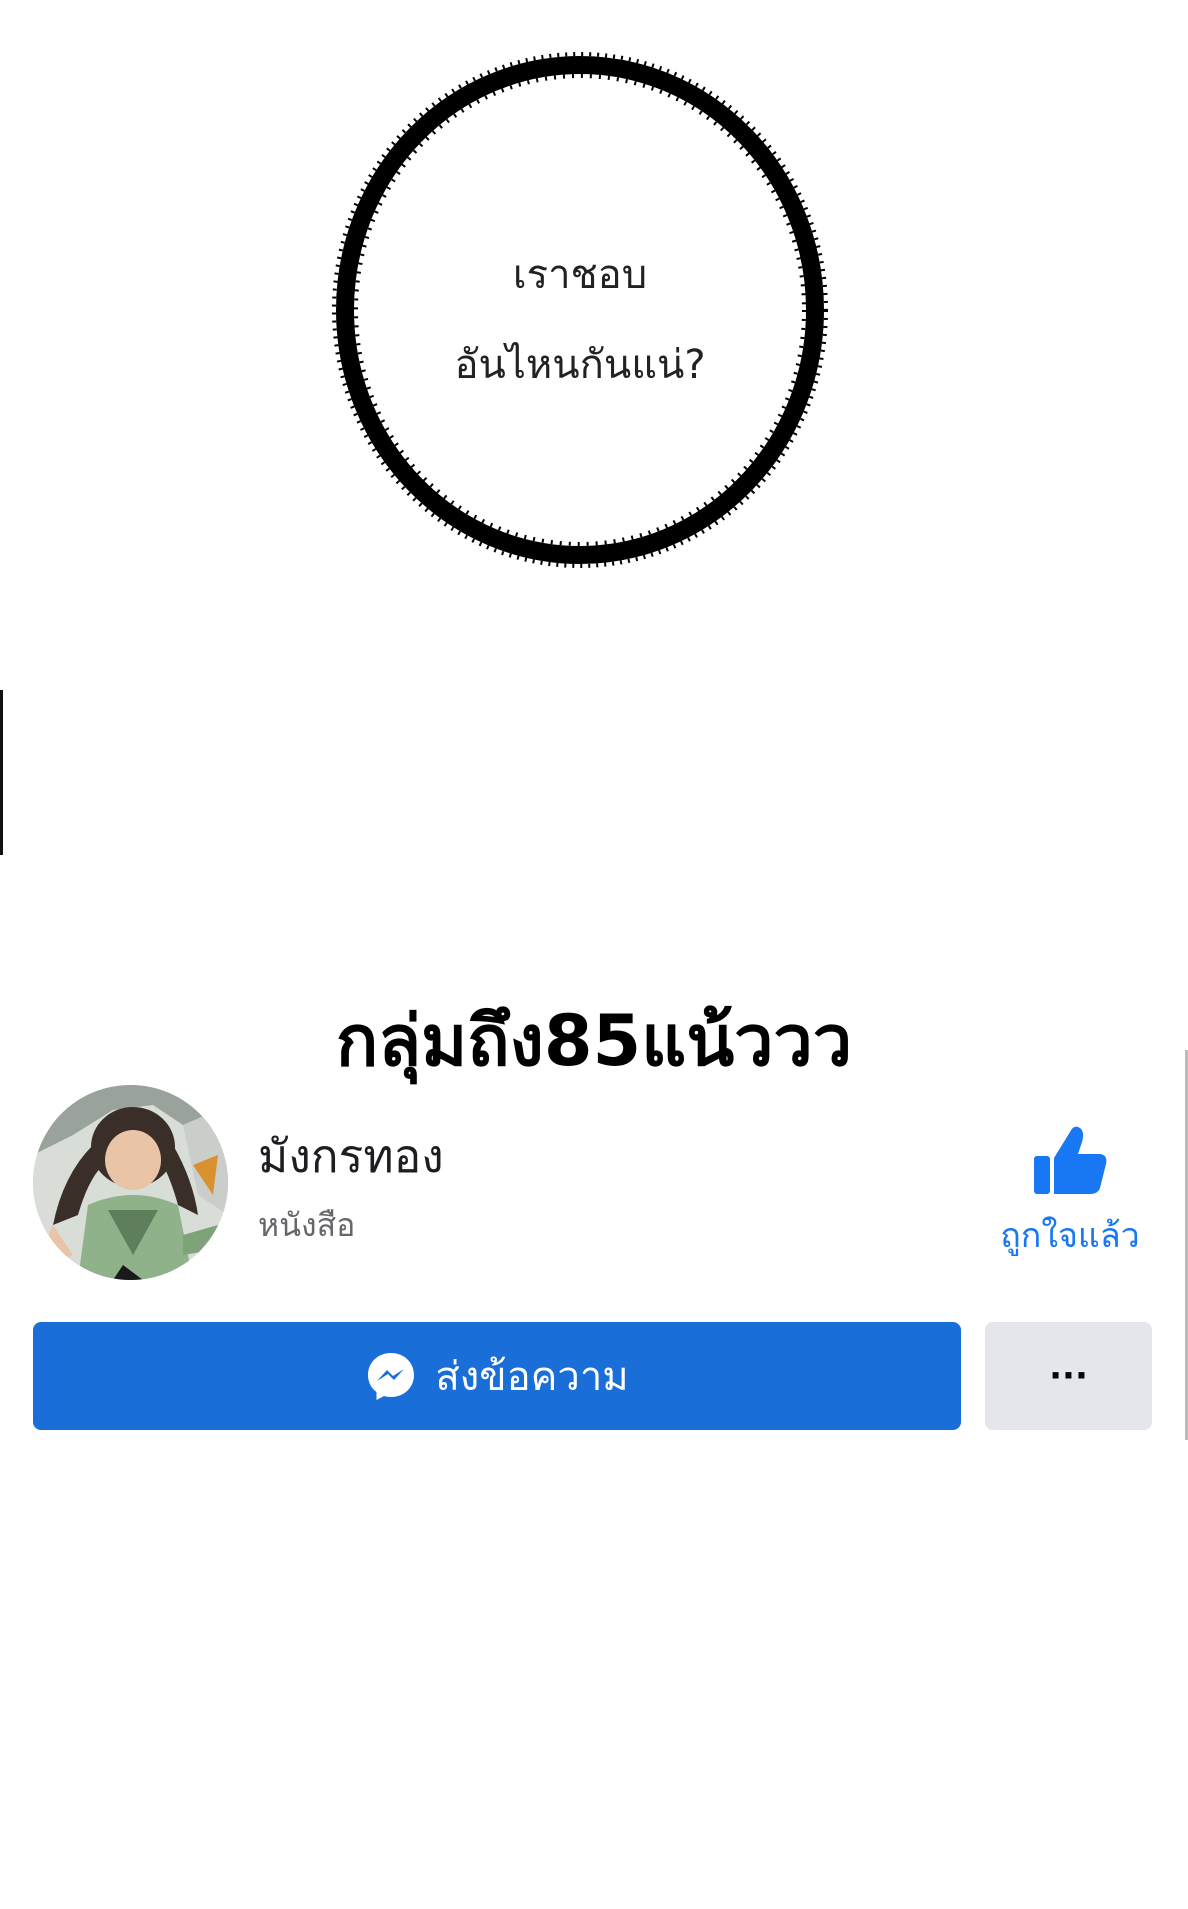 Image resolution: width=1188 pixels, height=1909 pixels. What do you see at coordinates (1070, 1236) in the screenshot?
I see `liked-label: ถูกใจแล้ว` at bounding box center [1070, 1236].